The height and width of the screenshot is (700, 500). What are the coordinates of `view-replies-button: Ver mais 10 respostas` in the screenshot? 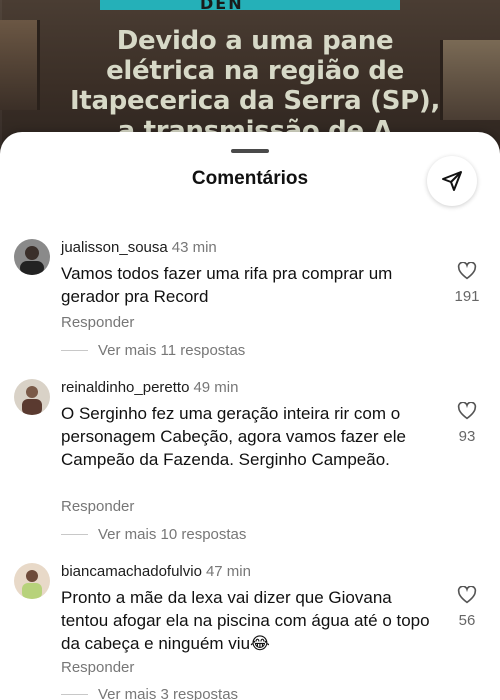 It's located at (153, 534).